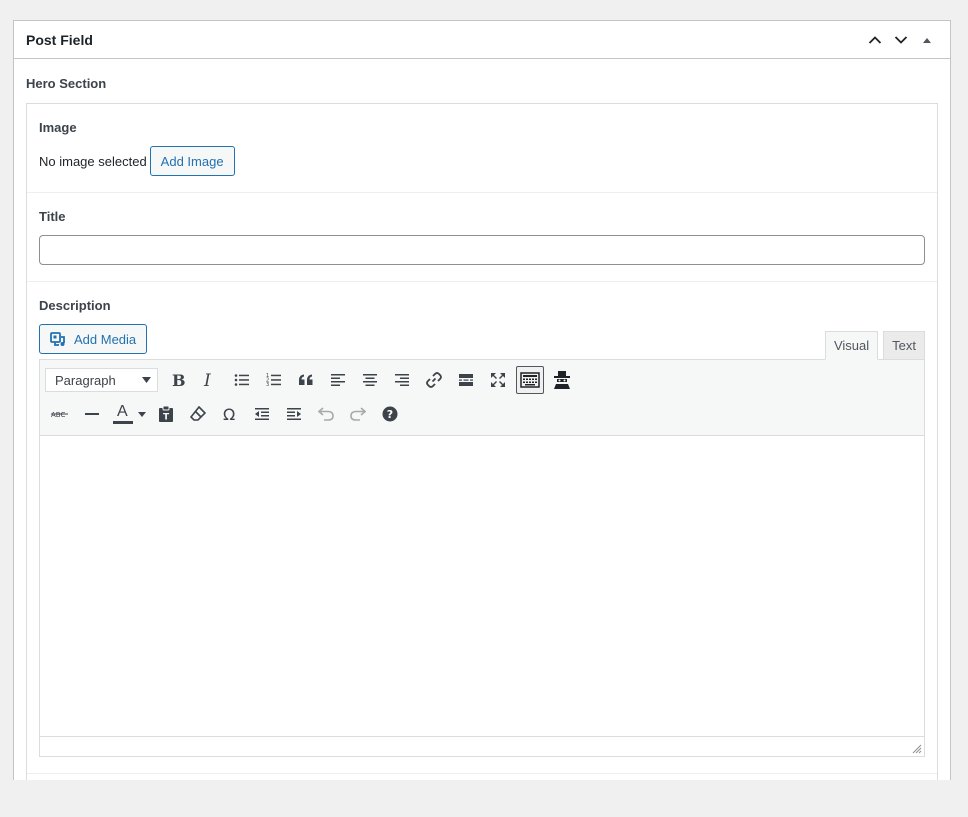 This screenshot has height=817, width=968. I want to click on undo-icon, so click(326, 414).